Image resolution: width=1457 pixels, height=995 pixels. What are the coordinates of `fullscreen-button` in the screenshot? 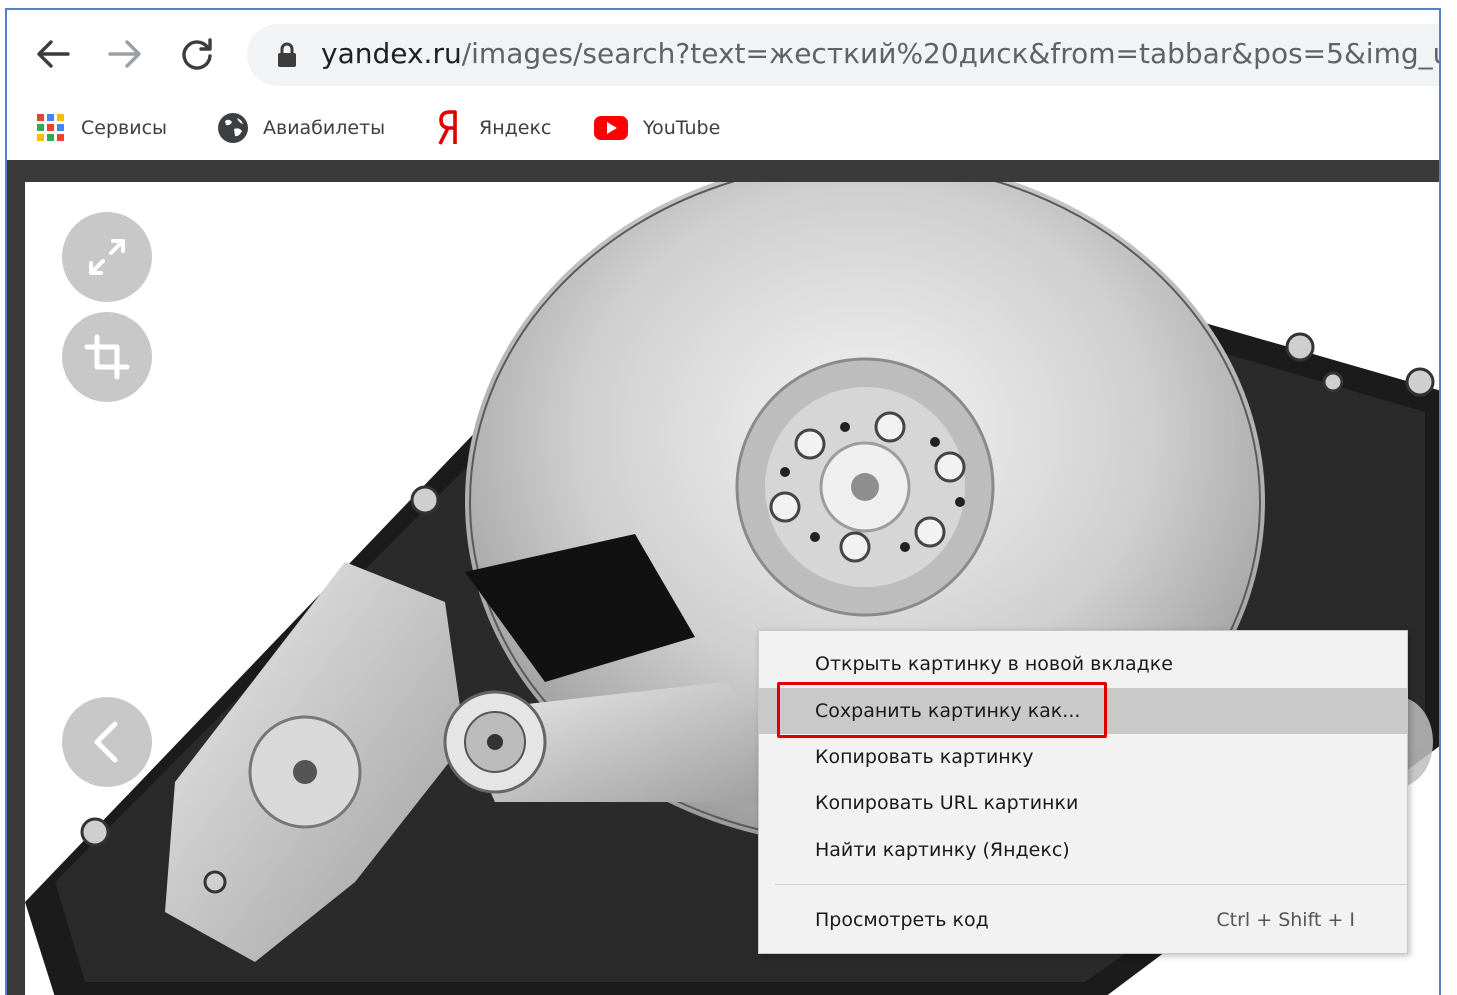 It's located at (107, 257).